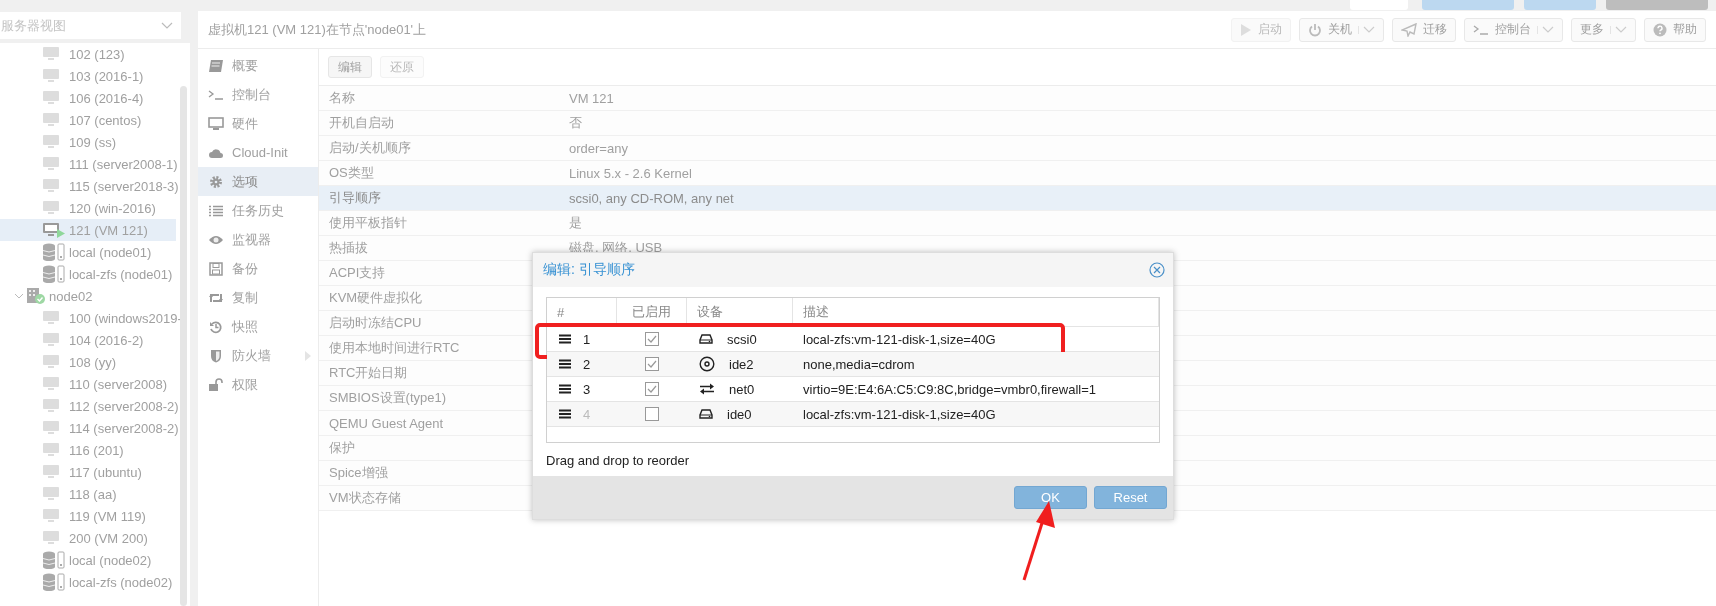  I want to click on property-name: 引导顺序, so click(355, 197).